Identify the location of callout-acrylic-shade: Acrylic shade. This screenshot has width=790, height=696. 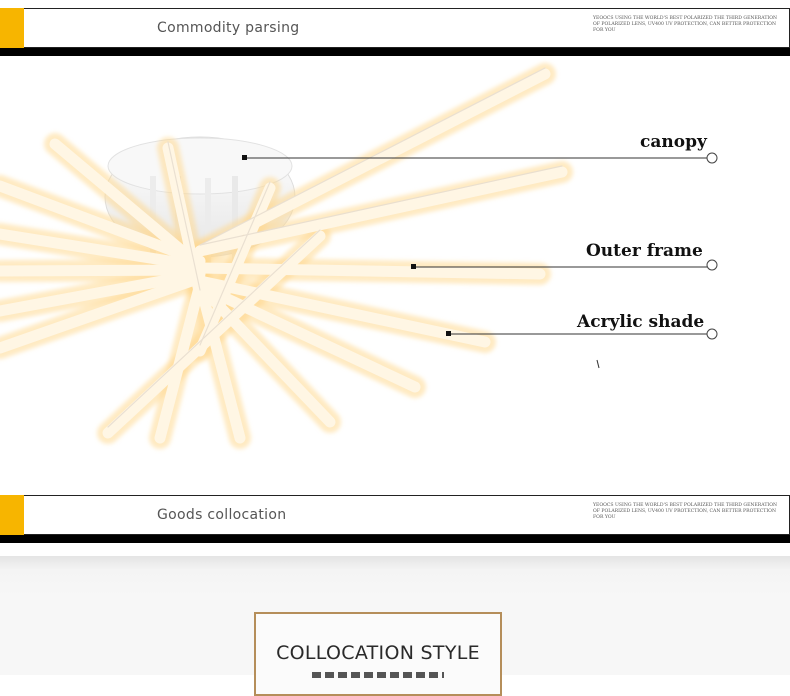
(641, 322).